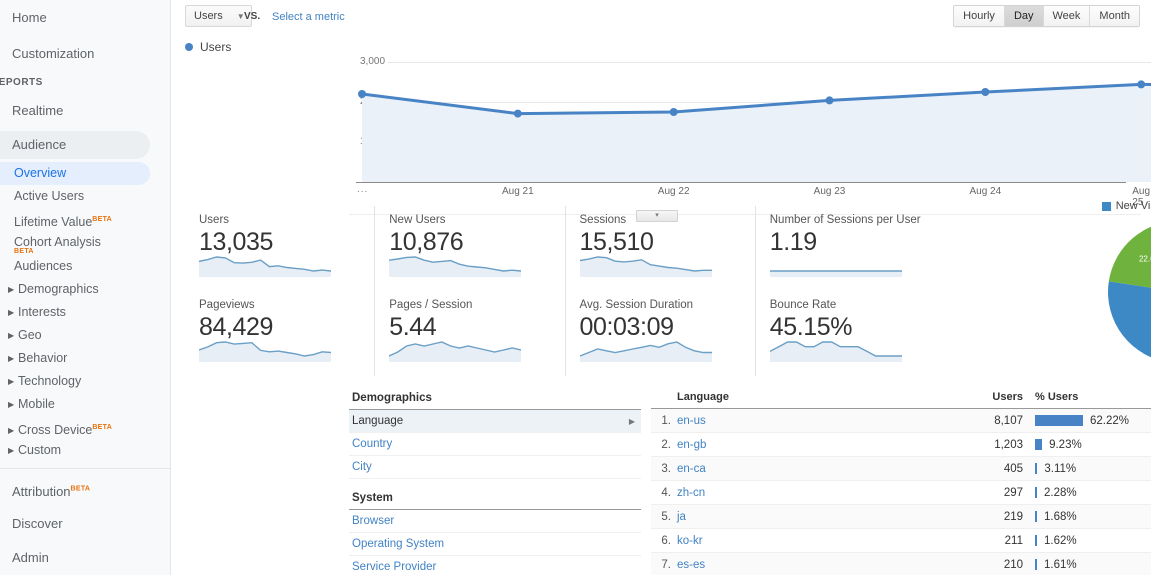 Image resolution: width=1151 pixels, height=575 pixels. I want to click on pie-graphic: 77.4%22.6%, so click(1111, 293).